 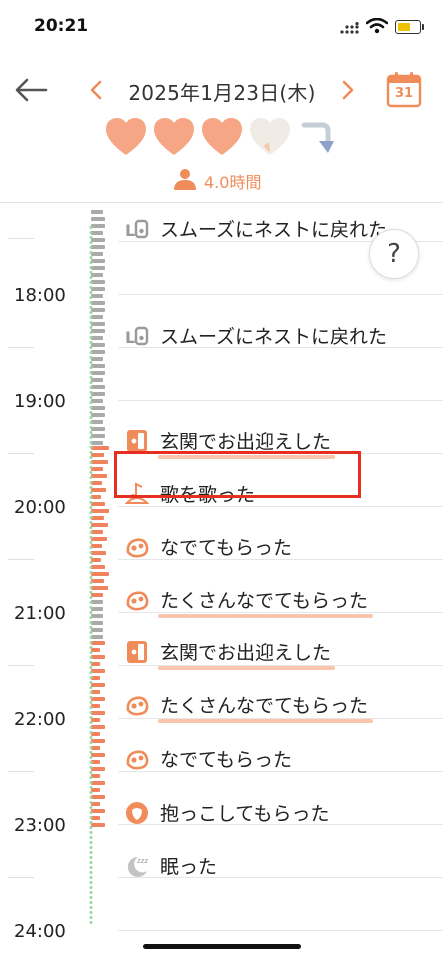 What do you see at coordinates (61, 26) in the screenshot?
I see `status-time: 20:21` at bounding box center [61, 26].